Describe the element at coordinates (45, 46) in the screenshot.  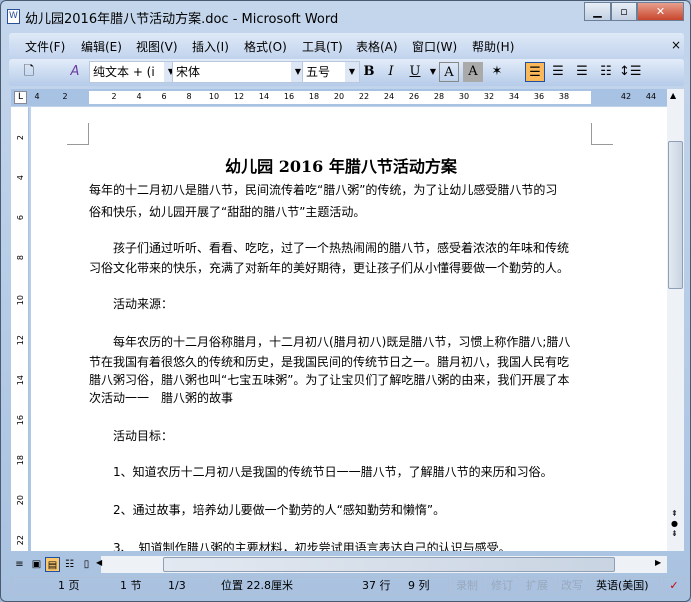
I see `menu-file: 文件(F)` at that location.